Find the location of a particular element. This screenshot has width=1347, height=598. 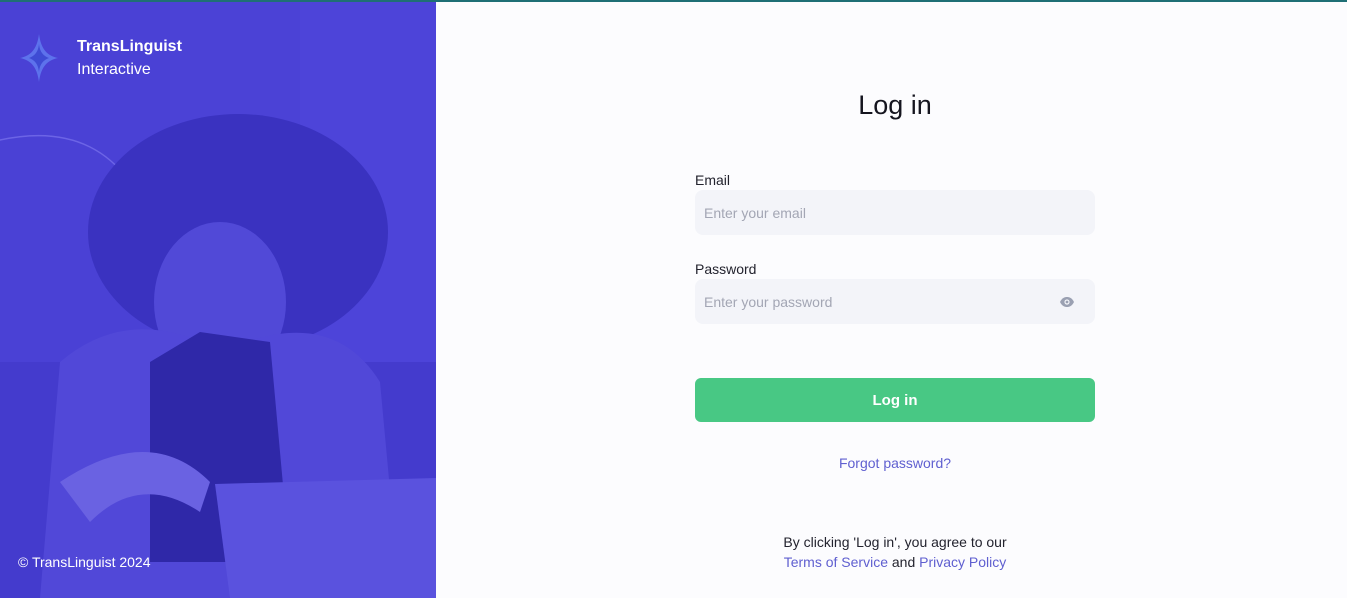

forgot-password-link: Forgot password? is located at coordinates (895, 463).